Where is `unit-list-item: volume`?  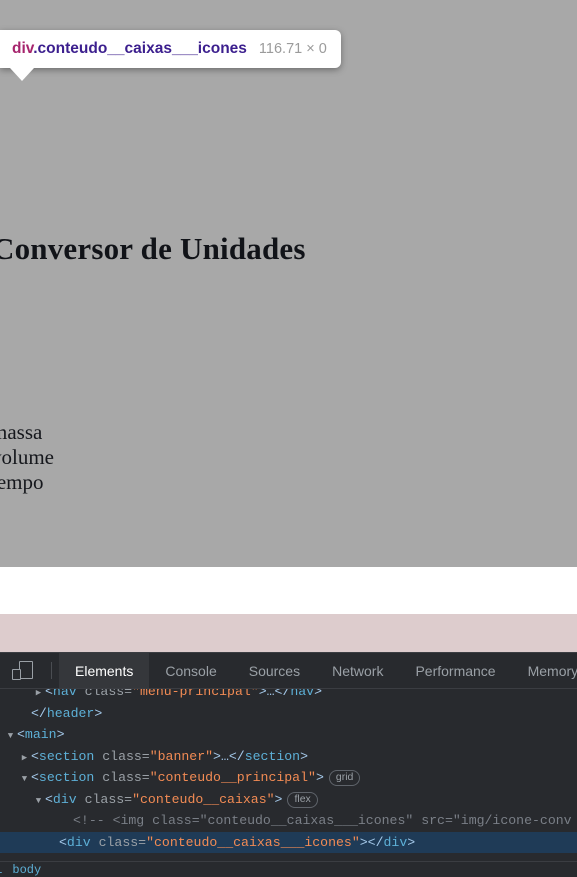 unit-list-item: volume is located at coordinates (27, 457).